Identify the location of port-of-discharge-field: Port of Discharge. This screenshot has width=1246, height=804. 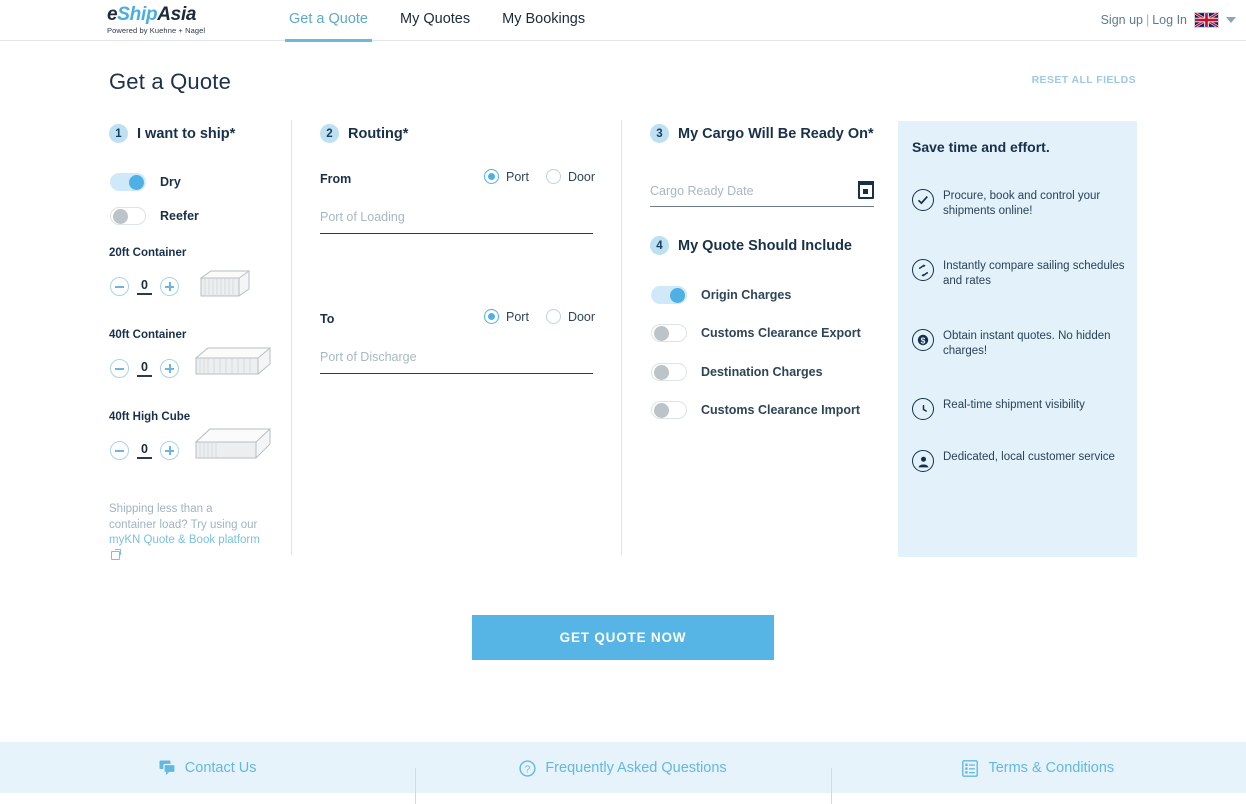
(456, 361).